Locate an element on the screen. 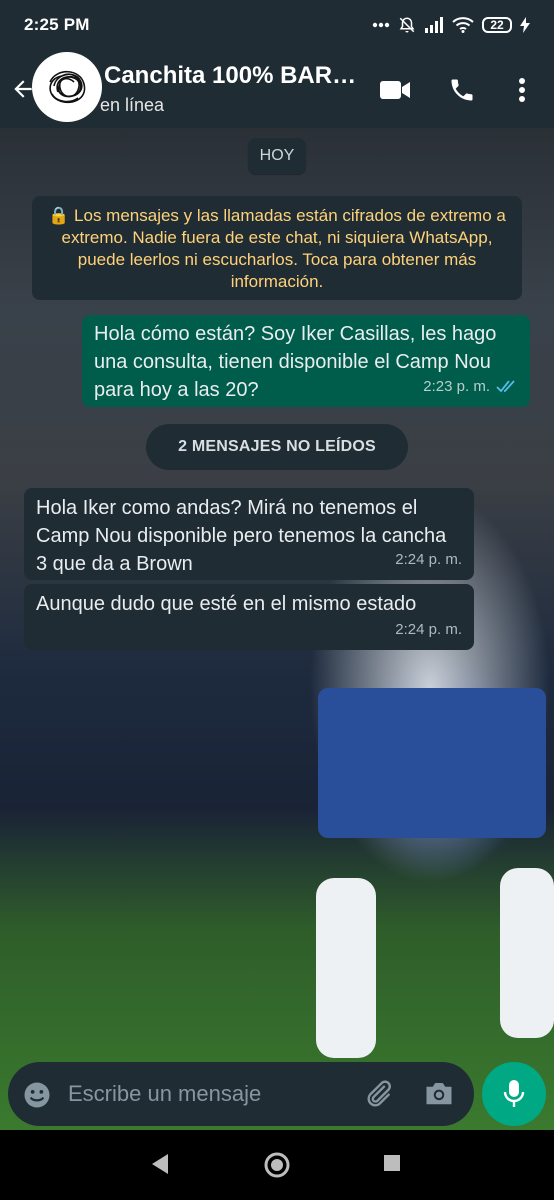  wallpaper-leg-right is located at coordinates (527, 953).